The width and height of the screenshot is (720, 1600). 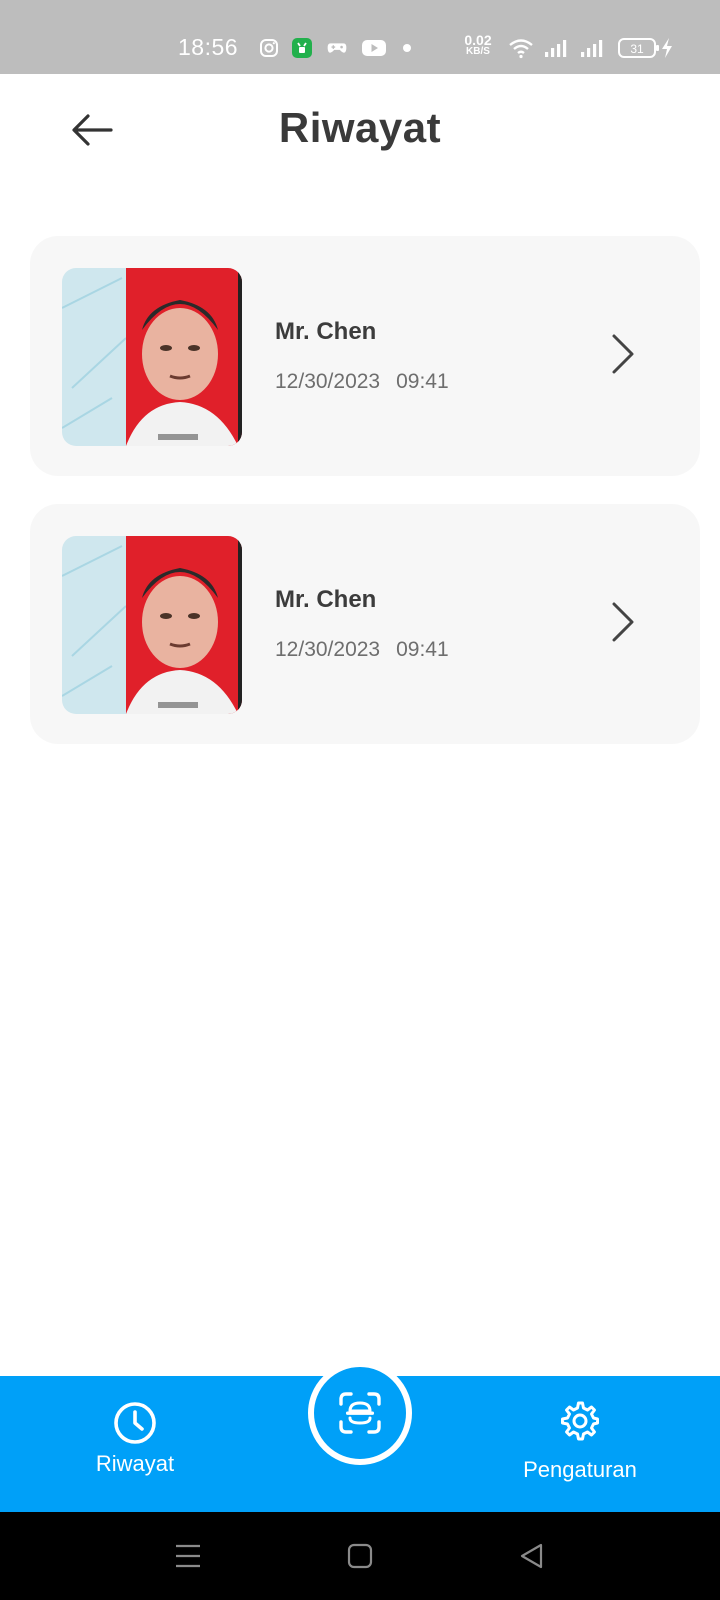 I want to click on scan-button, so click(x=360, y=1413).